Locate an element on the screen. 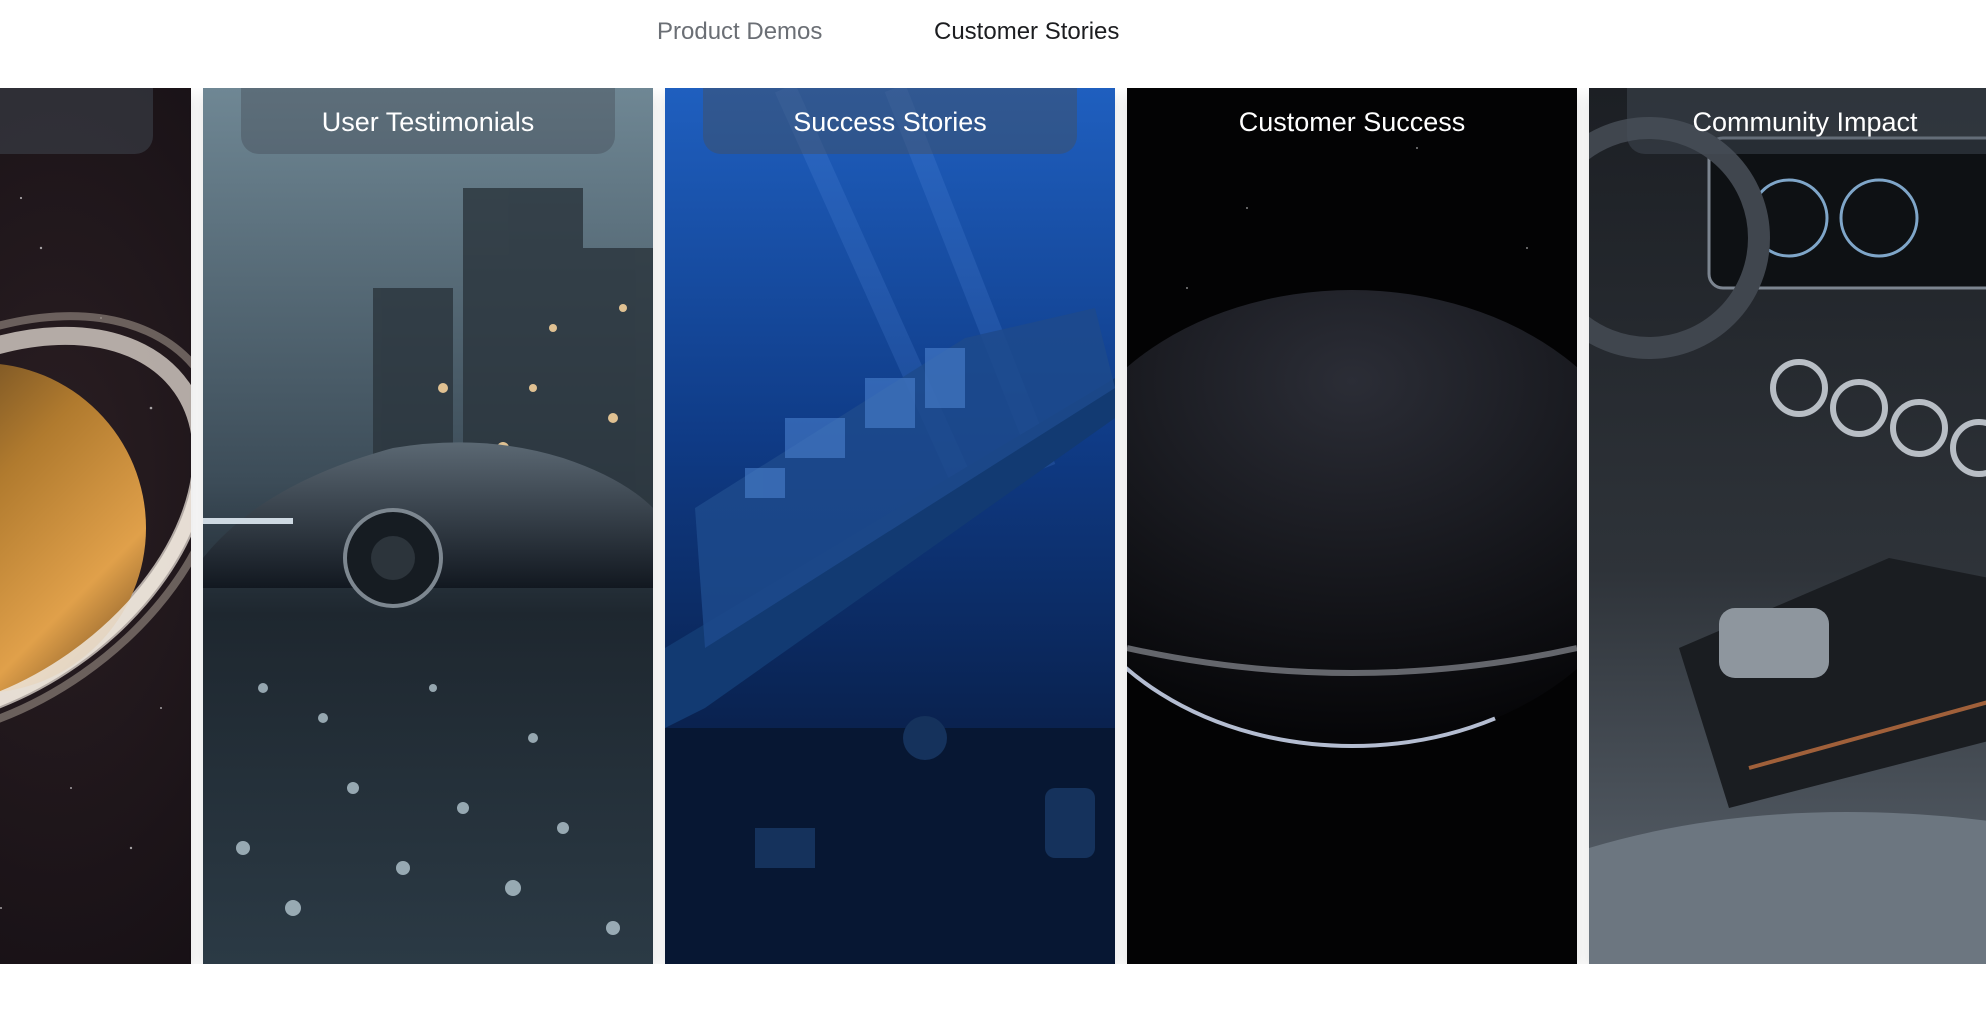  card-title: User Testimonials is located at coordinates (428, 122).